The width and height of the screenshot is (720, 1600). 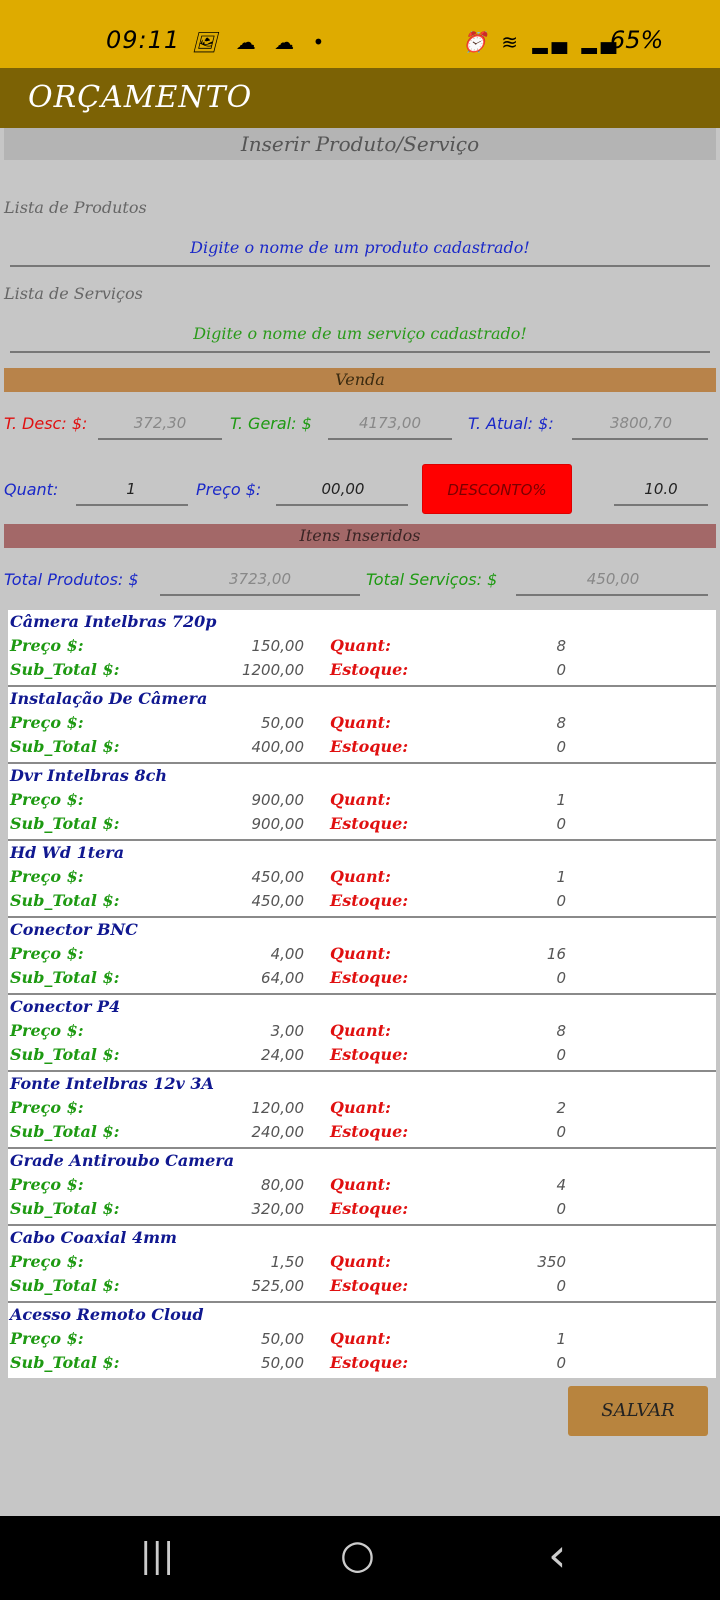 I want to click on items-title: Itens Inseridos, so click(x=360, y=535).